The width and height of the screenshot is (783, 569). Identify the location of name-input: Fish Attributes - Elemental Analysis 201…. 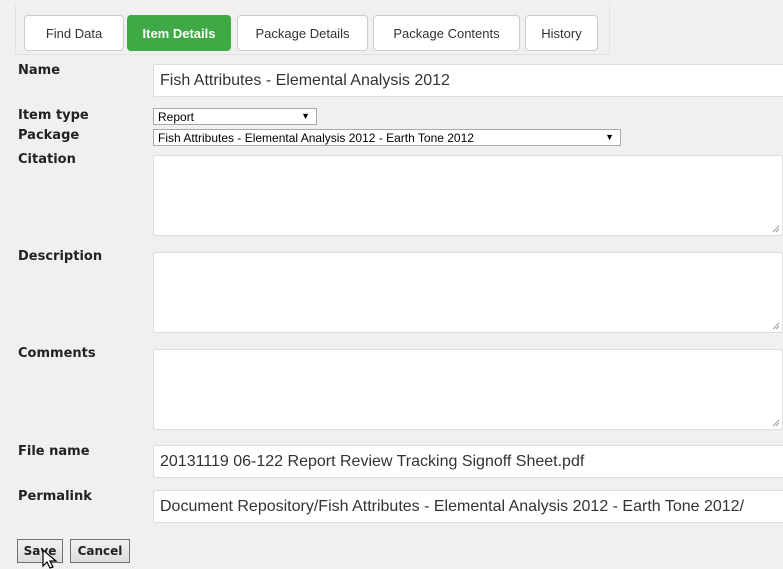
(468, 80).